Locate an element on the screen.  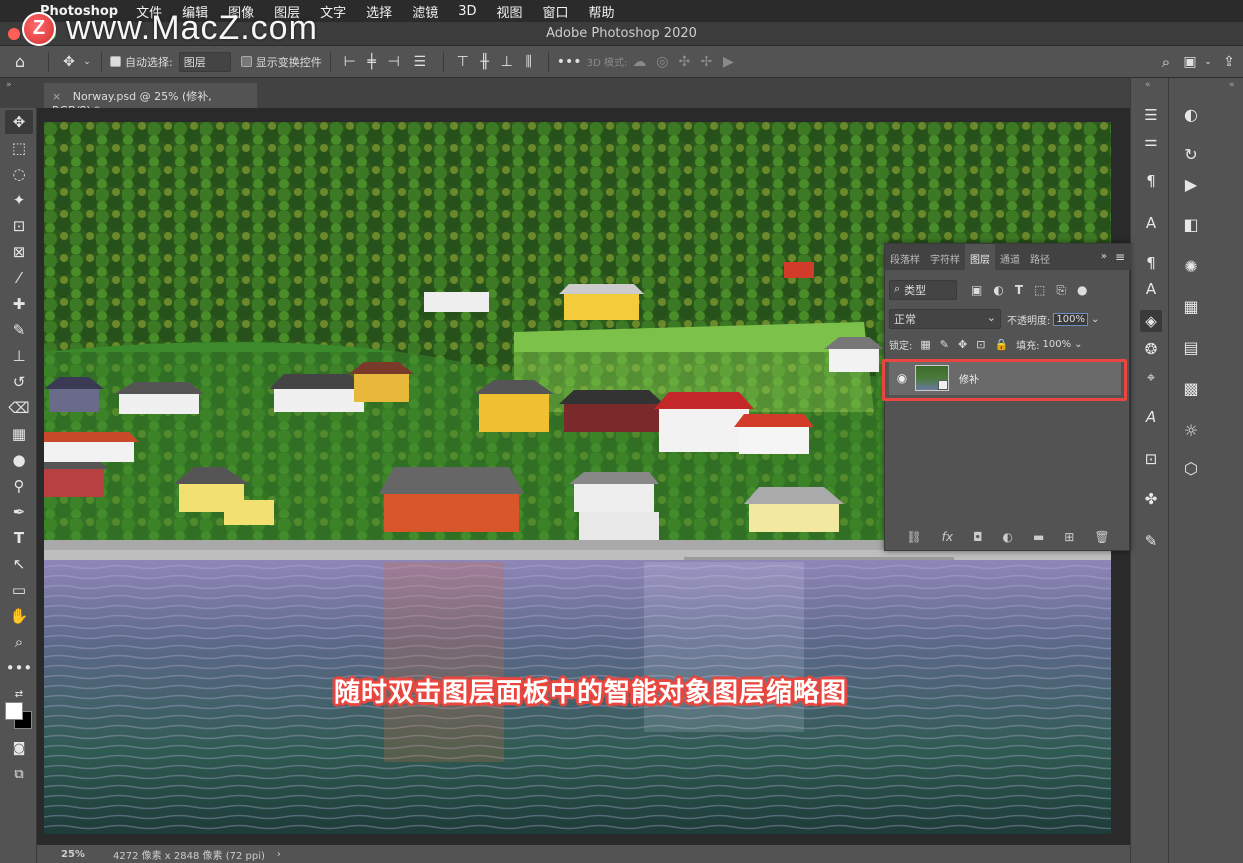
plugins-icon: ✤ is located at coordinates (1151, 499).